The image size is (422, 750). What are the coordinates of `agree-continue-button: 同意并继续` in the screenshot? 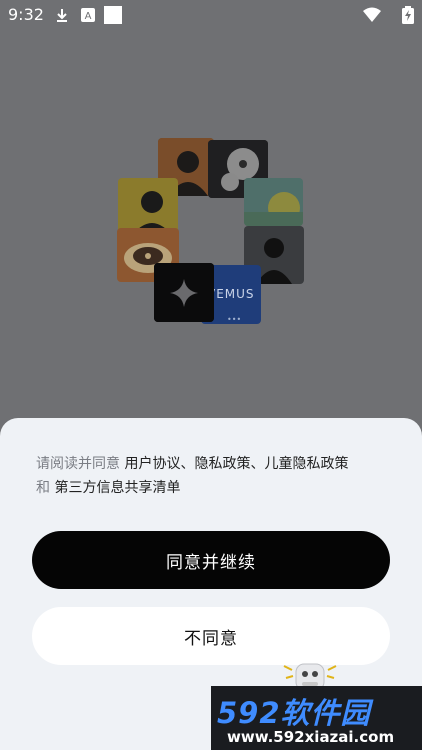 It's located at (211, 560).